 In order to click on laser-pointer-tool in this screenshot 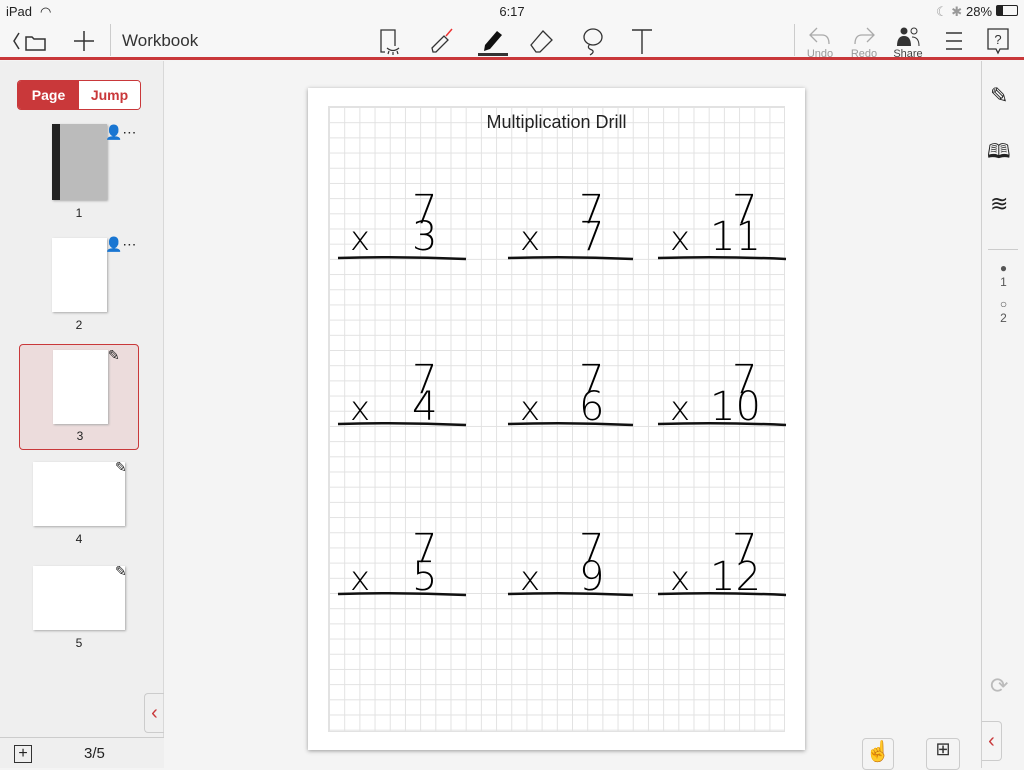, I will do `click(441, 41)`.